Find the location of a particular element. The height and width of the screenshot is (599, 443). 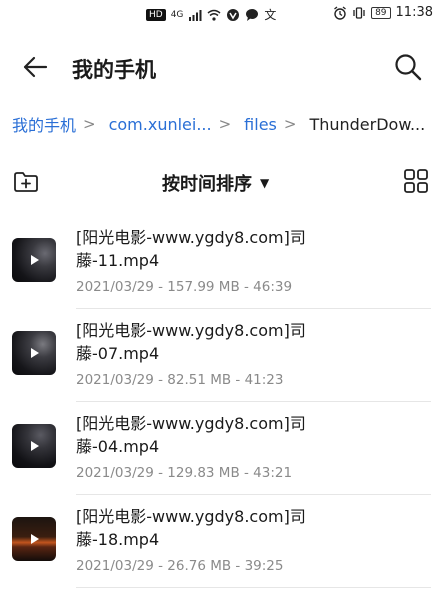

breadcrumb-files: files is located at coordinates (260, 124).